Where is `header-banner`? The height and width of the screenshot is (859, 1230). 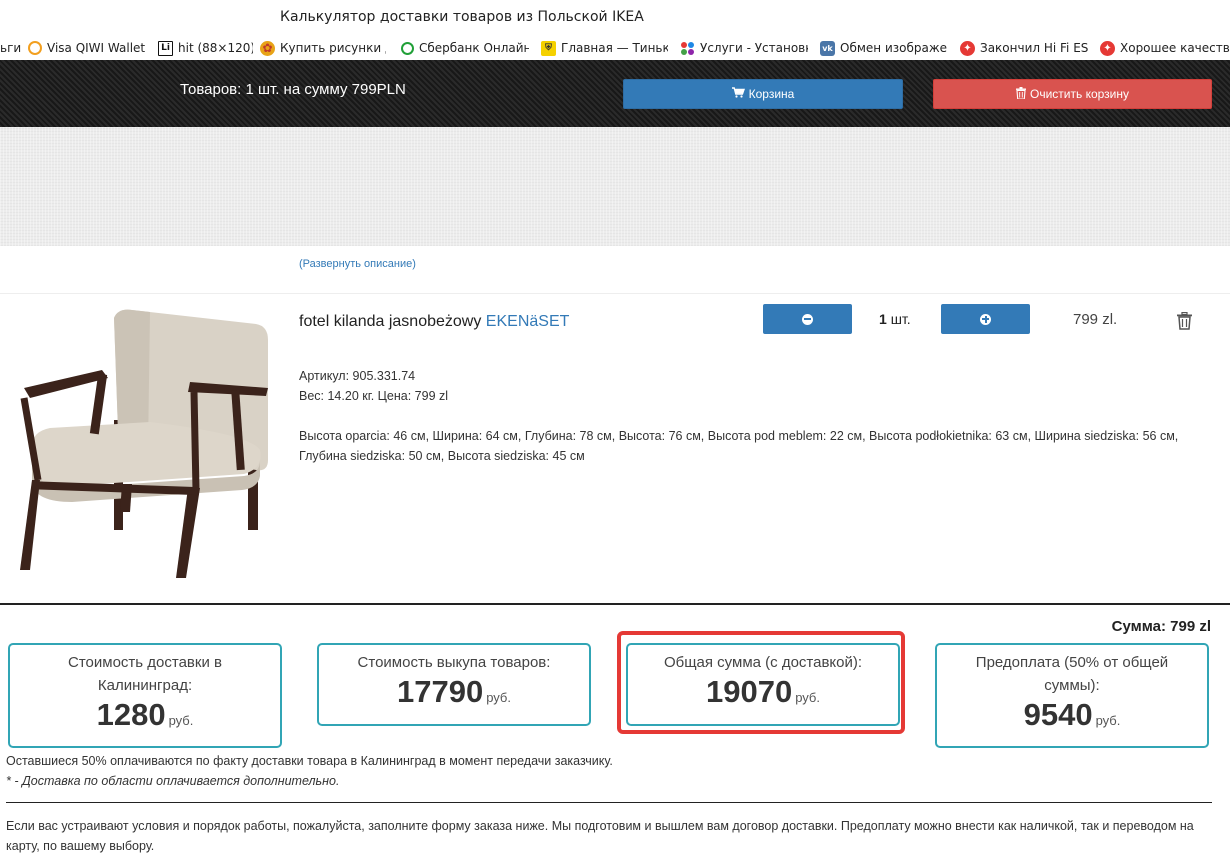 header-banner is located at coordinates (615, 186).